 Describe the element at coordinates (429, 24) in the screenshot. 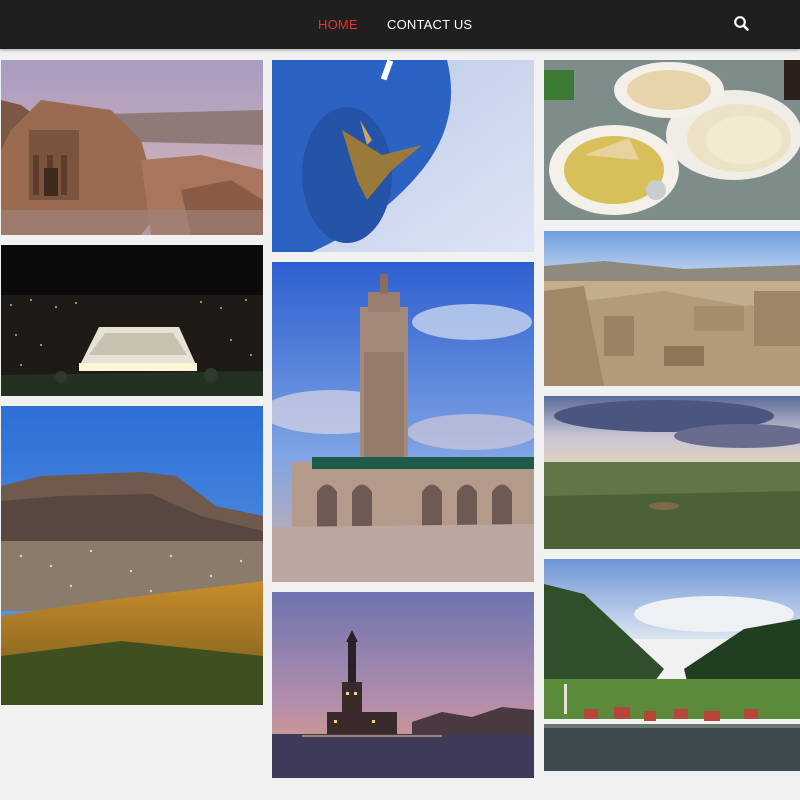

I see `nav-contact-us-link: CONTACT US` at that location.